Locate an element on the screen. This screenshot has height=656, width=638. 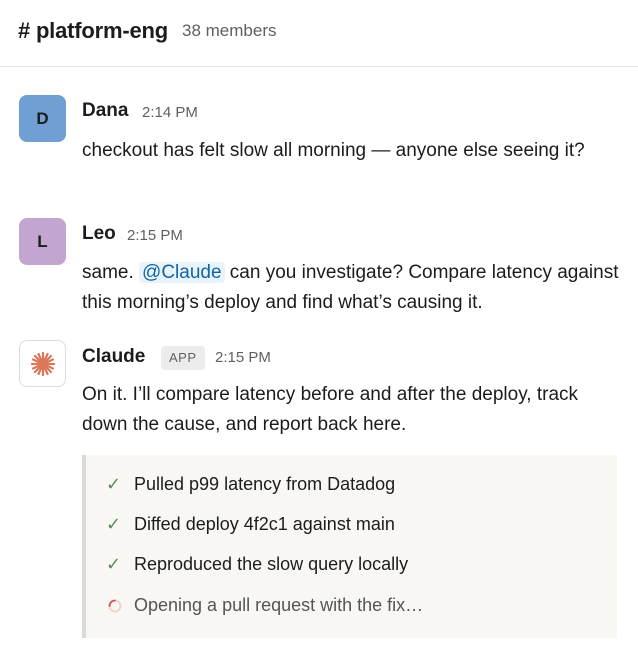
author-name: Claude is located at coordinates (113, 357).